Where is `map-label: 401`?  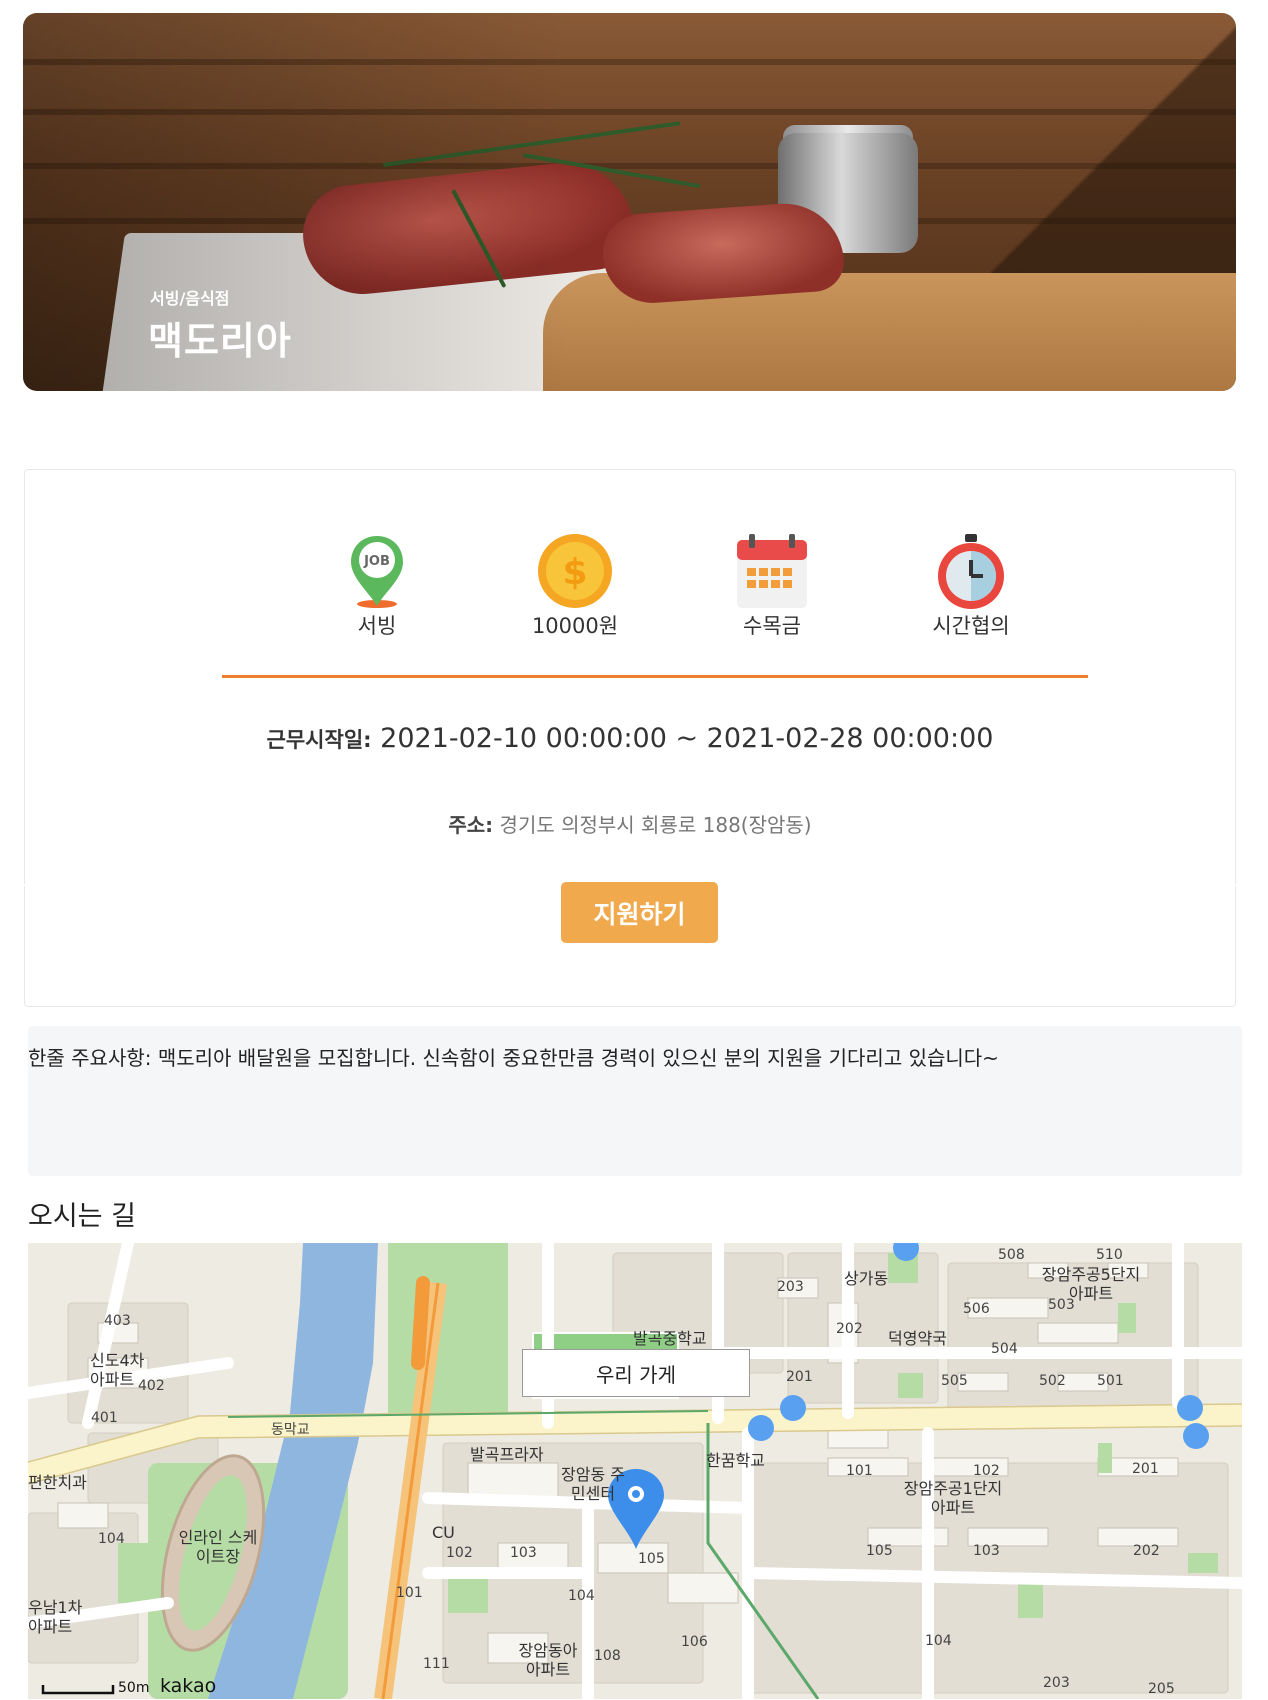 map-label: 401 is located at coordinates (104, 1418).